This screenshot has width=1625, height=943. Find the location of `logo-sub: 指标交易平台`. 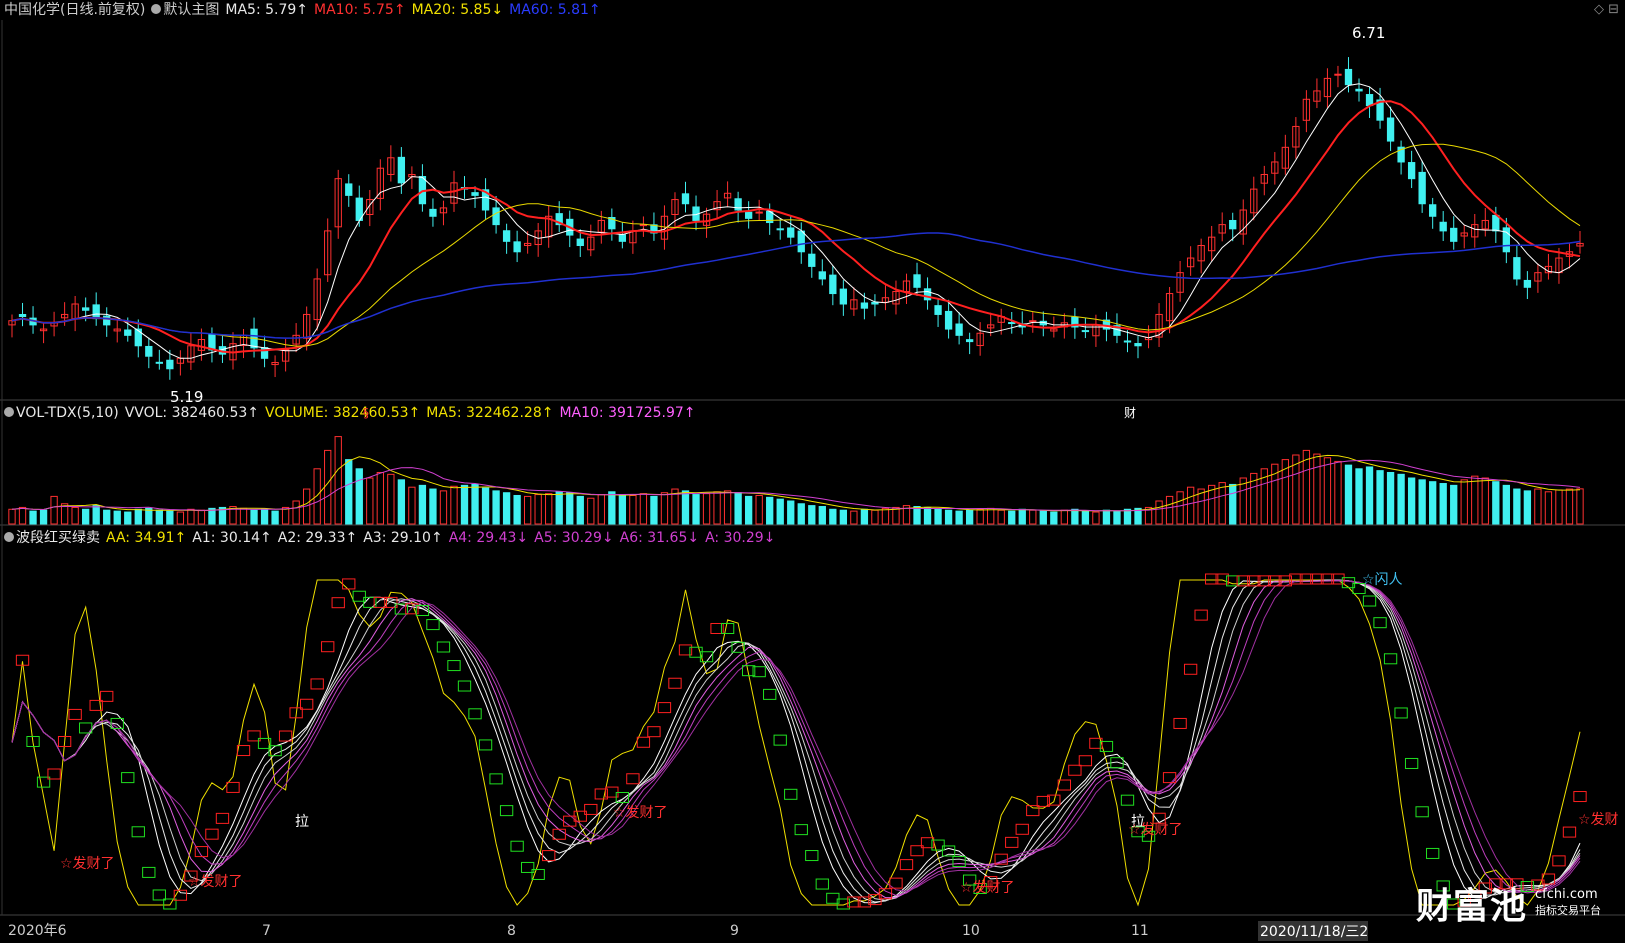

logo-sub: 指标交易平台 is located at coordinates (1568, 910).